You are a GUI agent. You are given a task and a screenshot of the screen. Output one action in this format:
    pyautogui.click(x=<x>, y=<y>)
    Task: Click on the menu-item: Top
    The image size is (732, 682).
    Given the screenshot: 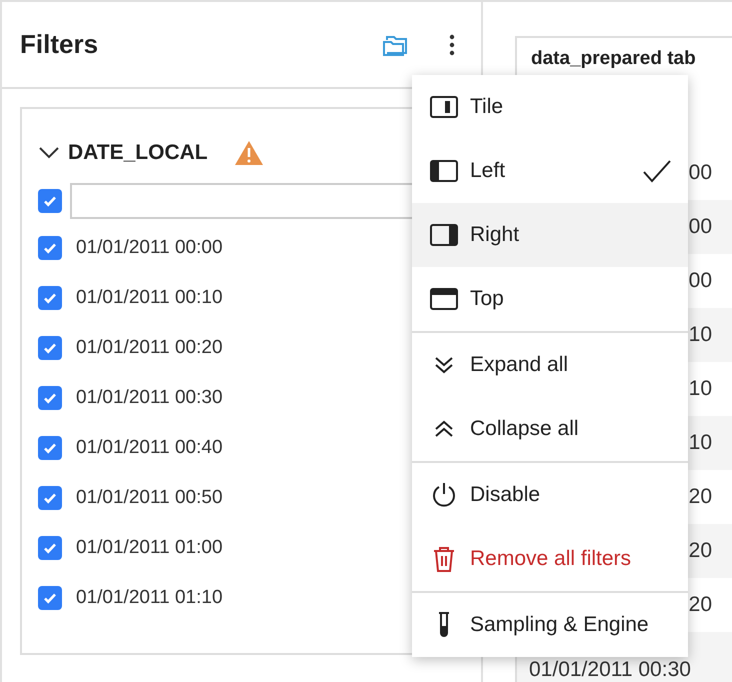 What is the action you would take?
    pyautogui.click(x=550, y=299)
    